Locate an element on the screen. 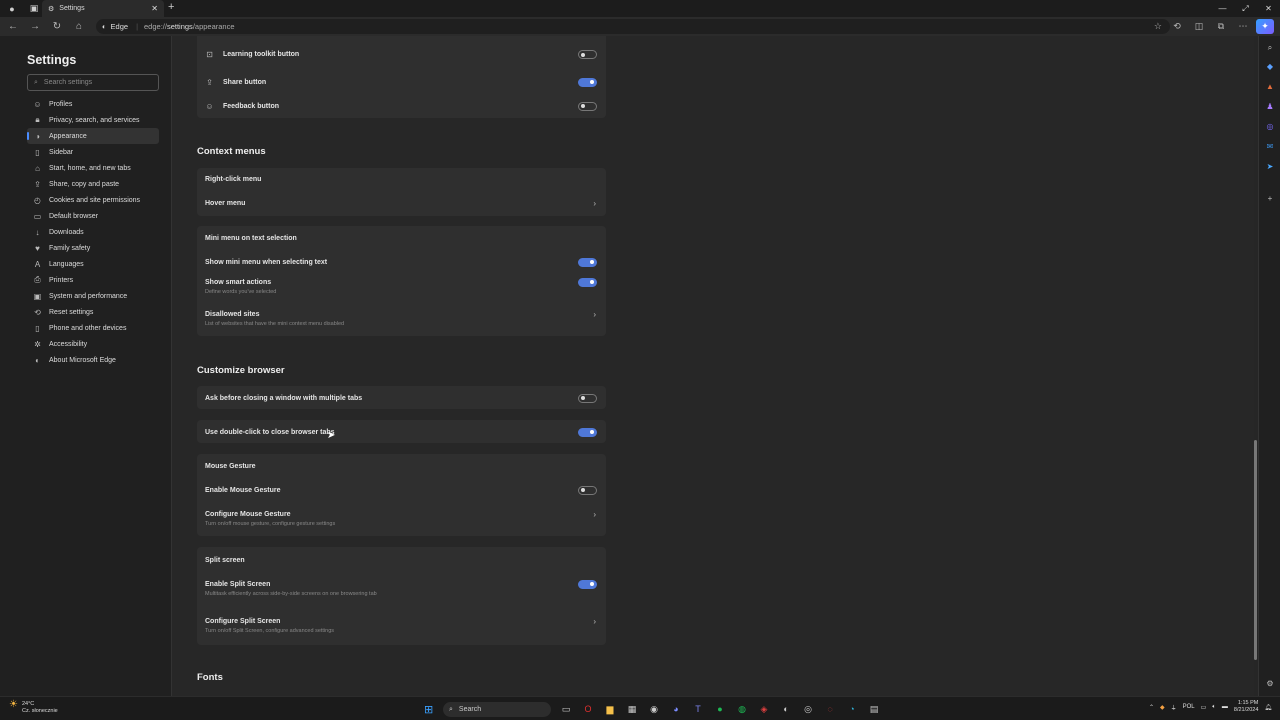 The width and height of the screenshot is (1280, 720). url-strong: settings is located at coordinates (179, 26).